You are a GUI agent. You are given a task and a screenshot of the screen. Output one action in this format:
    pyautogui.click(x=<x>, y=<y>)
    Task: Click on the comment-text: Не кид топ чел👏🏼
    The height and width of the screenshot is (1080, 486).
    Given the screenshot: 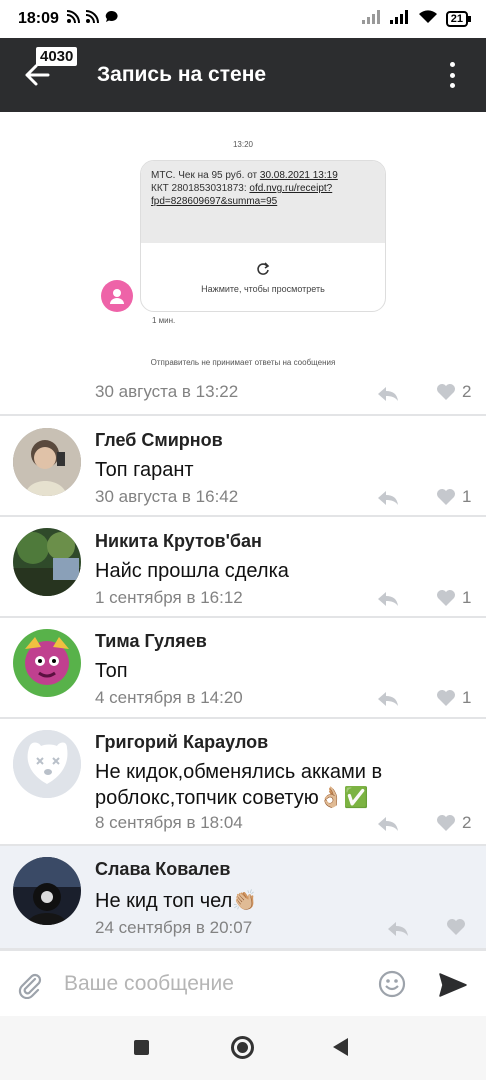 What is the action you would take?
    pyautogui.click(x=176, y=901)
    